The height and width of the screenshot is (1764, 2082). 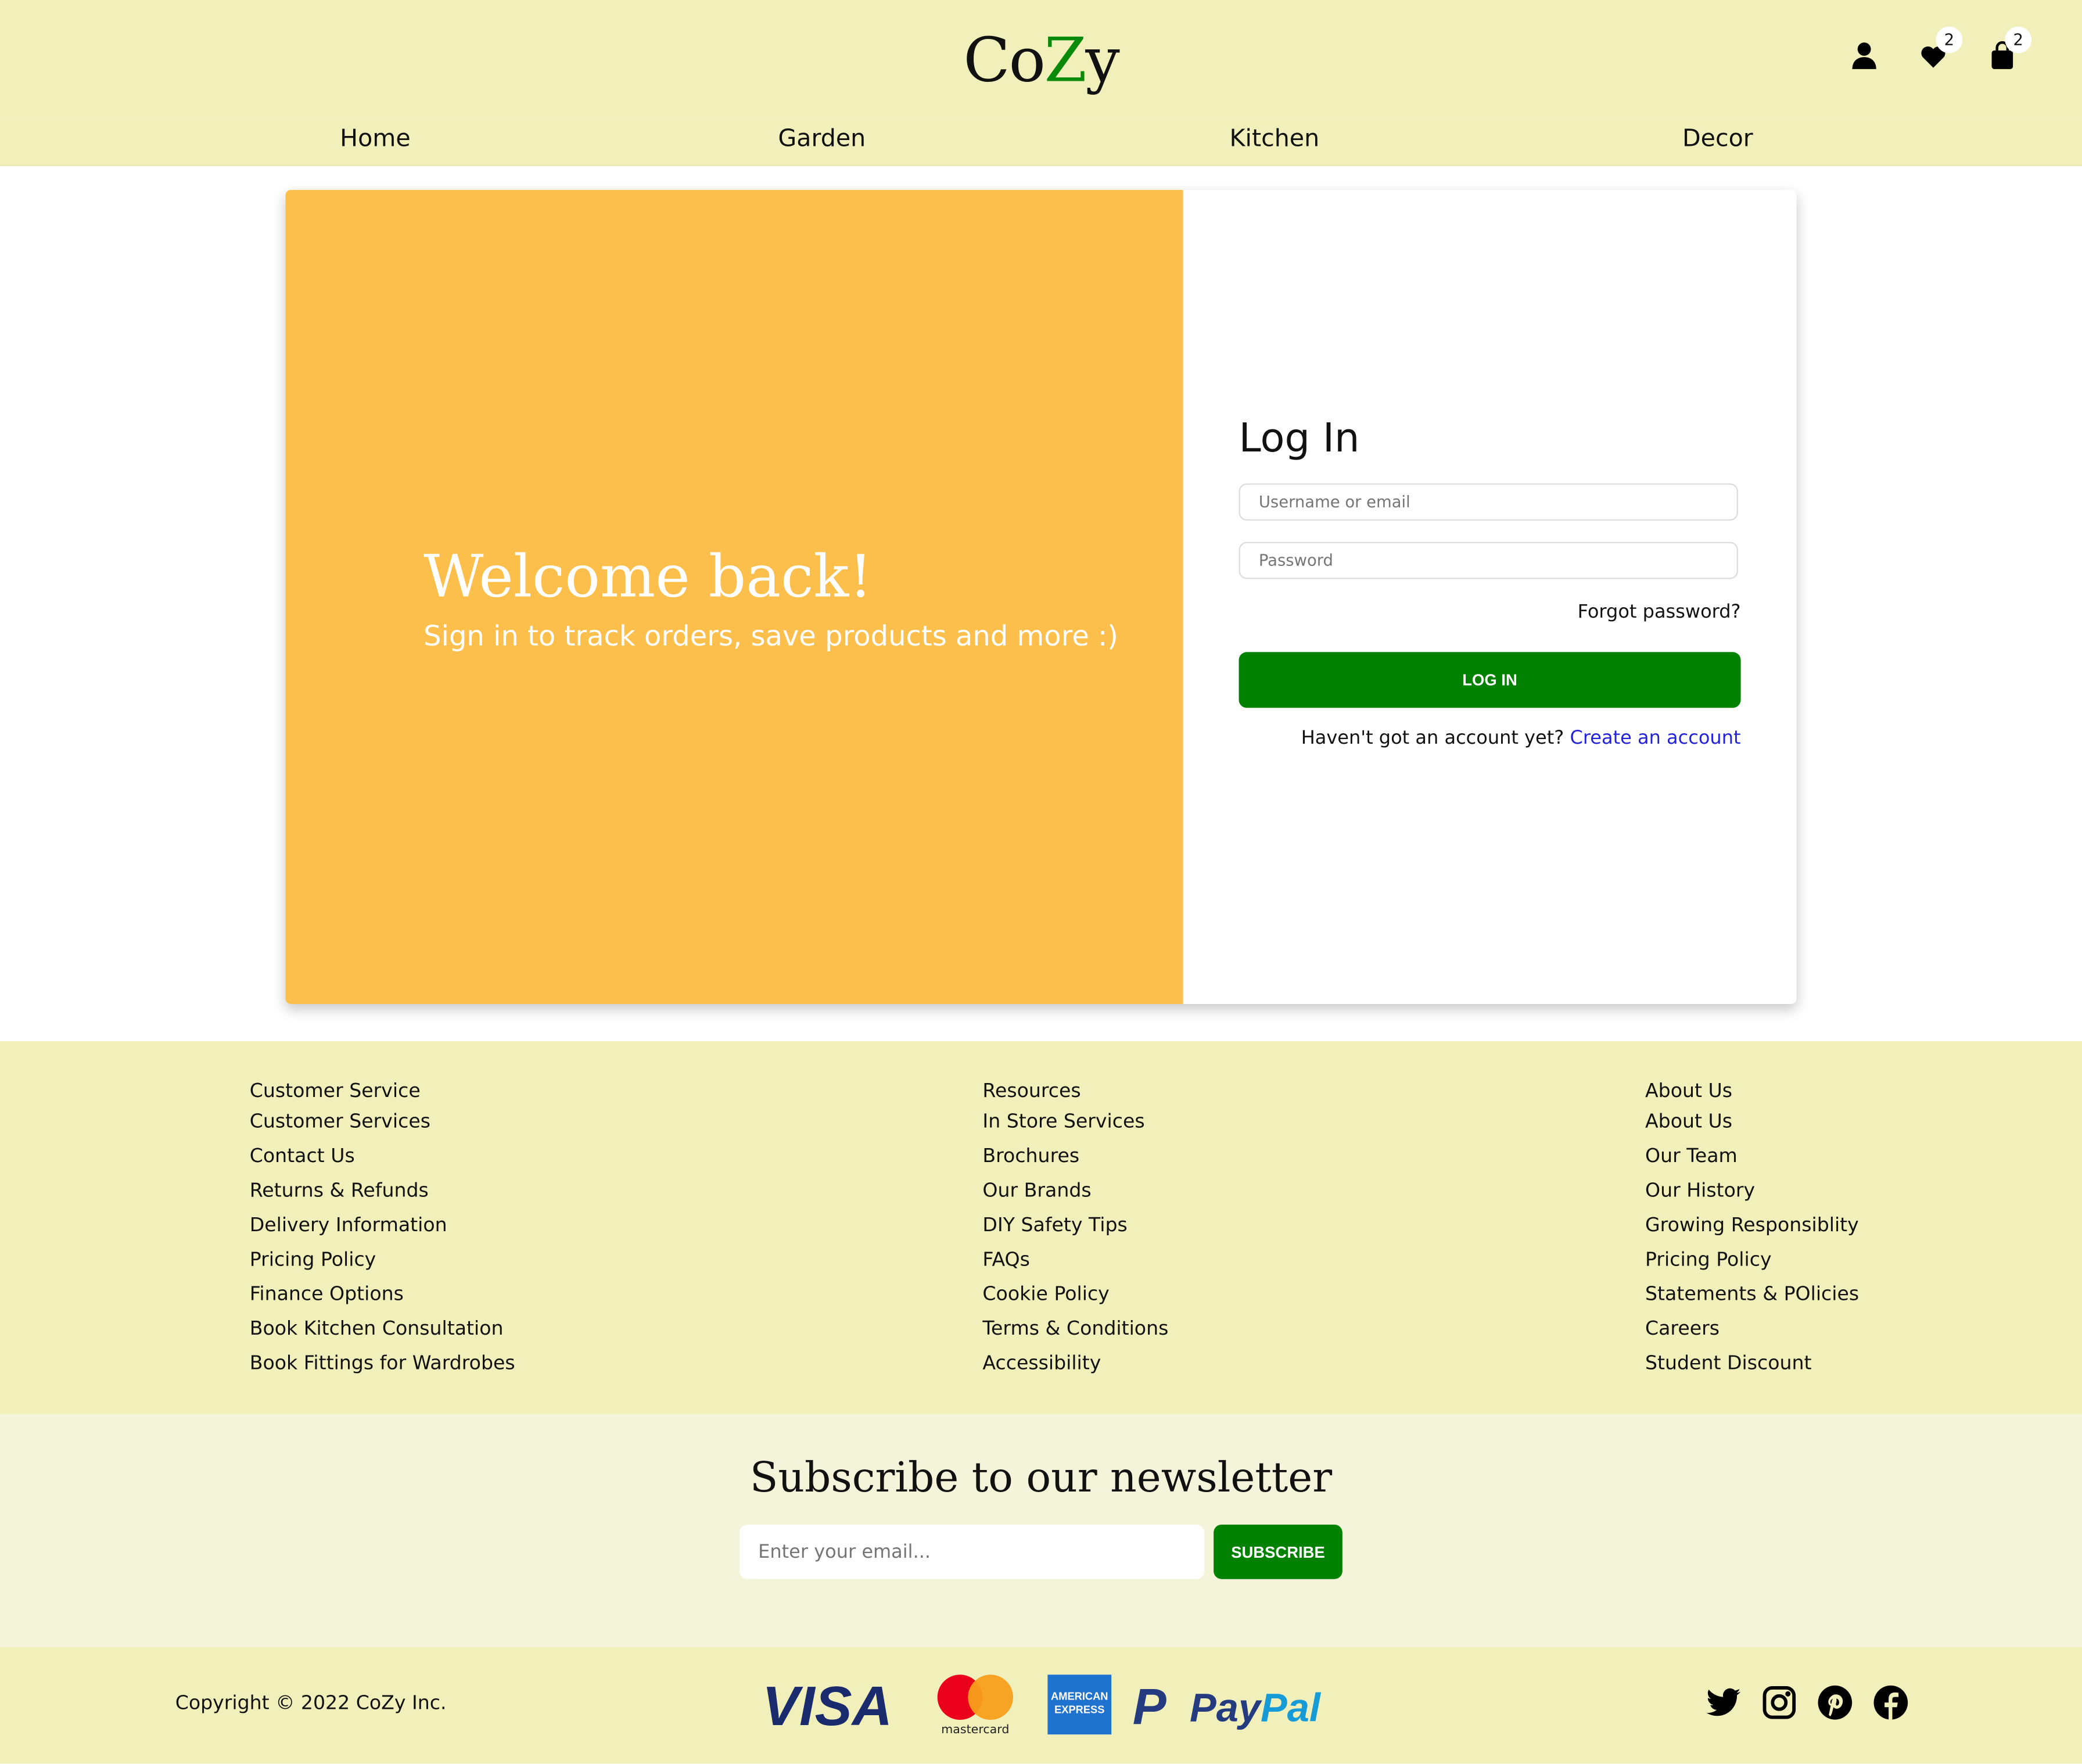 What do you see at coordinates (827, 1706) in the screenshot?
I see `visa-logo: VISA` at bounding box center [827, 1706].